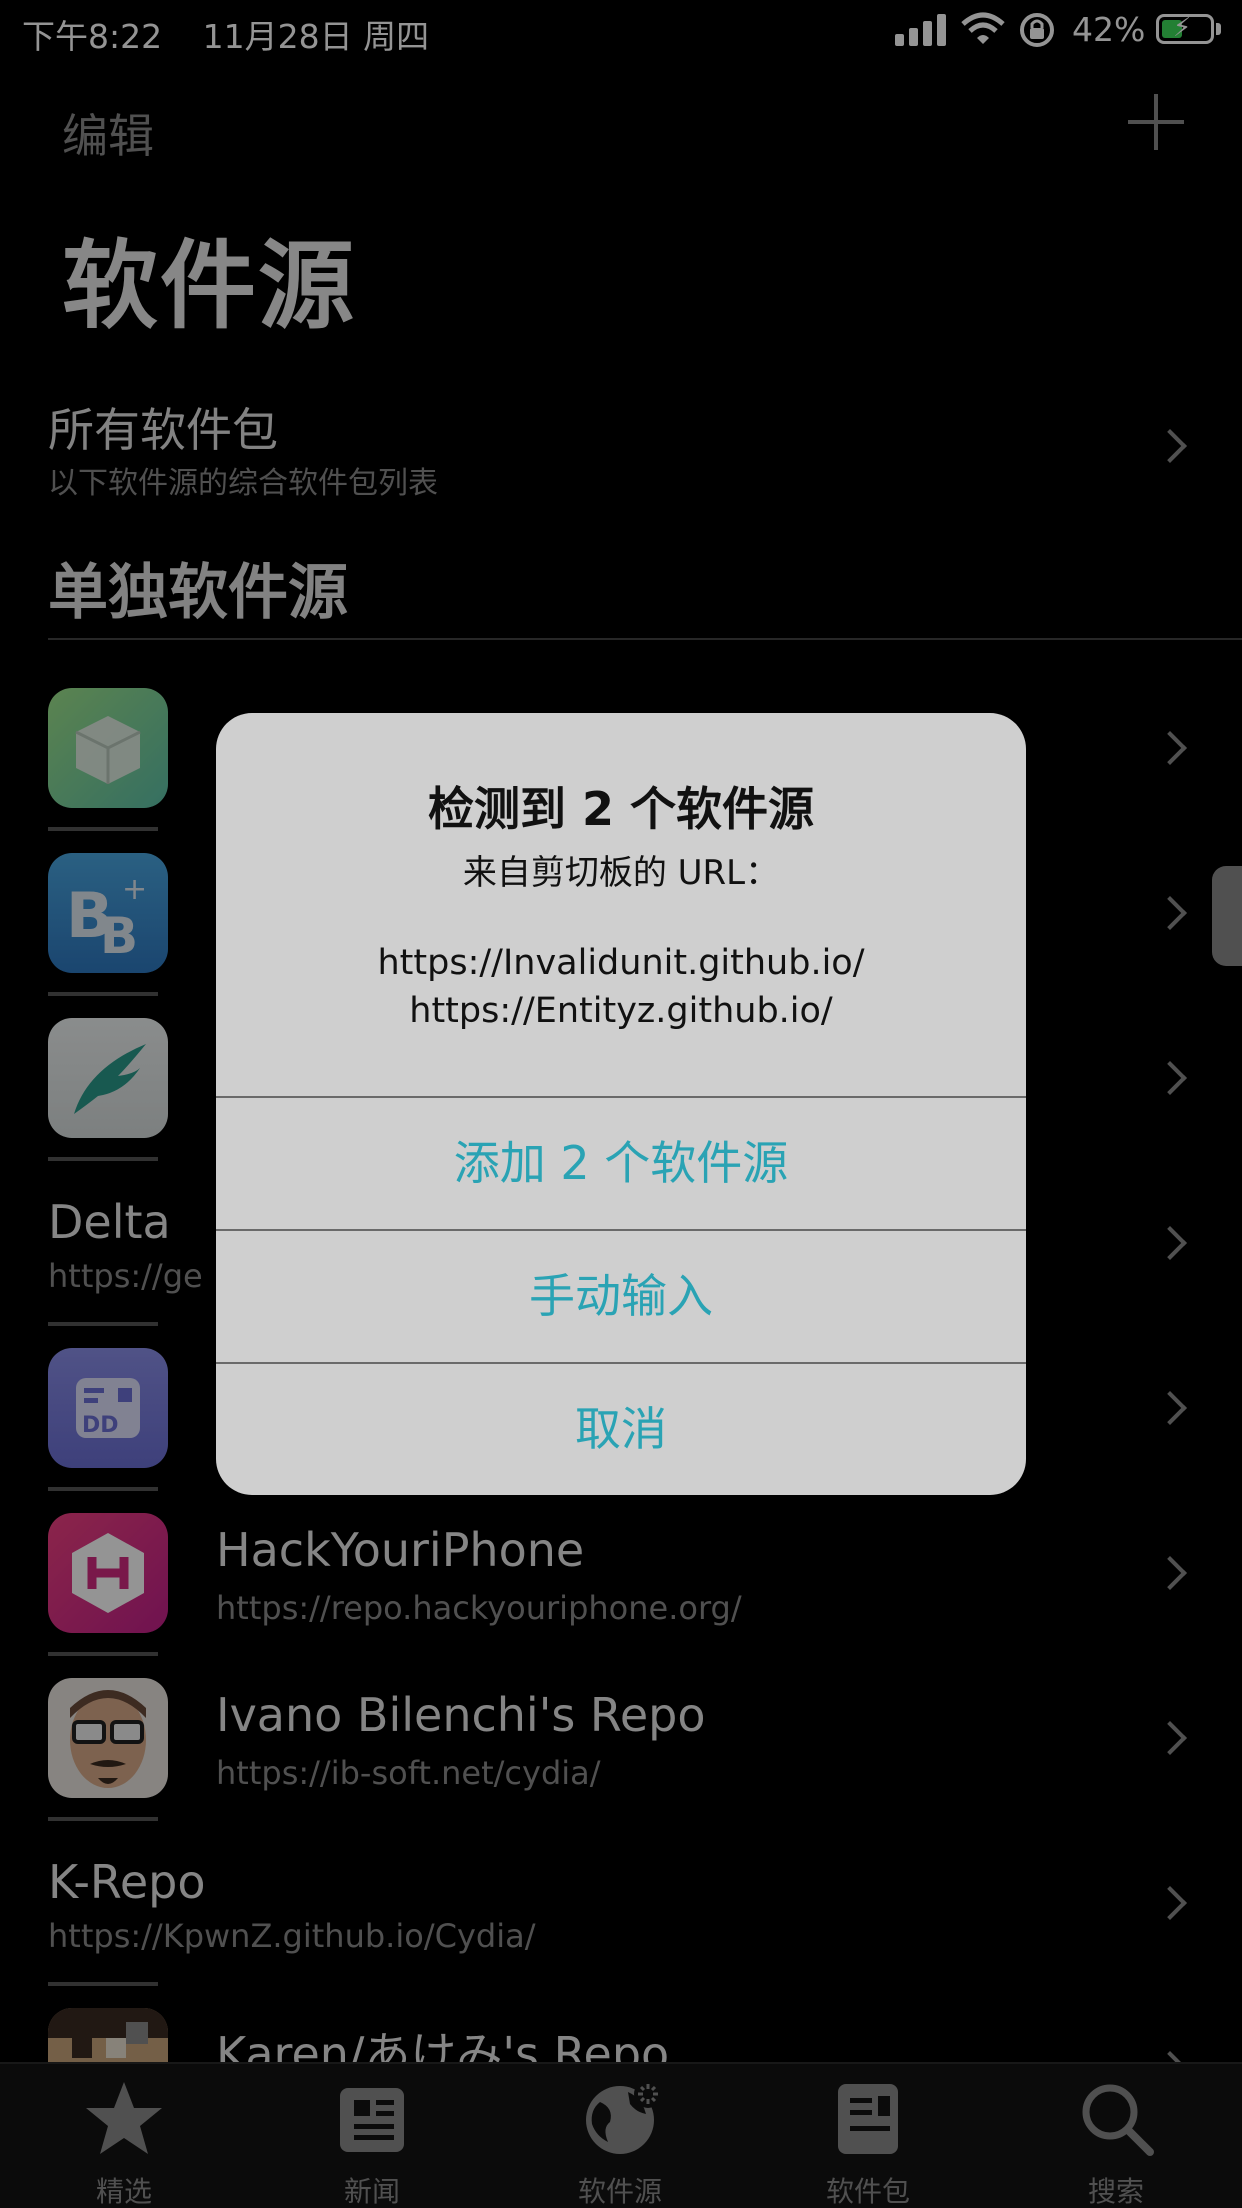  What do you see at coordinates (621, 963) in the screenshot?
I see `alert-url: https://Invalidunit.github.io/` at bounding box center [621, 963].